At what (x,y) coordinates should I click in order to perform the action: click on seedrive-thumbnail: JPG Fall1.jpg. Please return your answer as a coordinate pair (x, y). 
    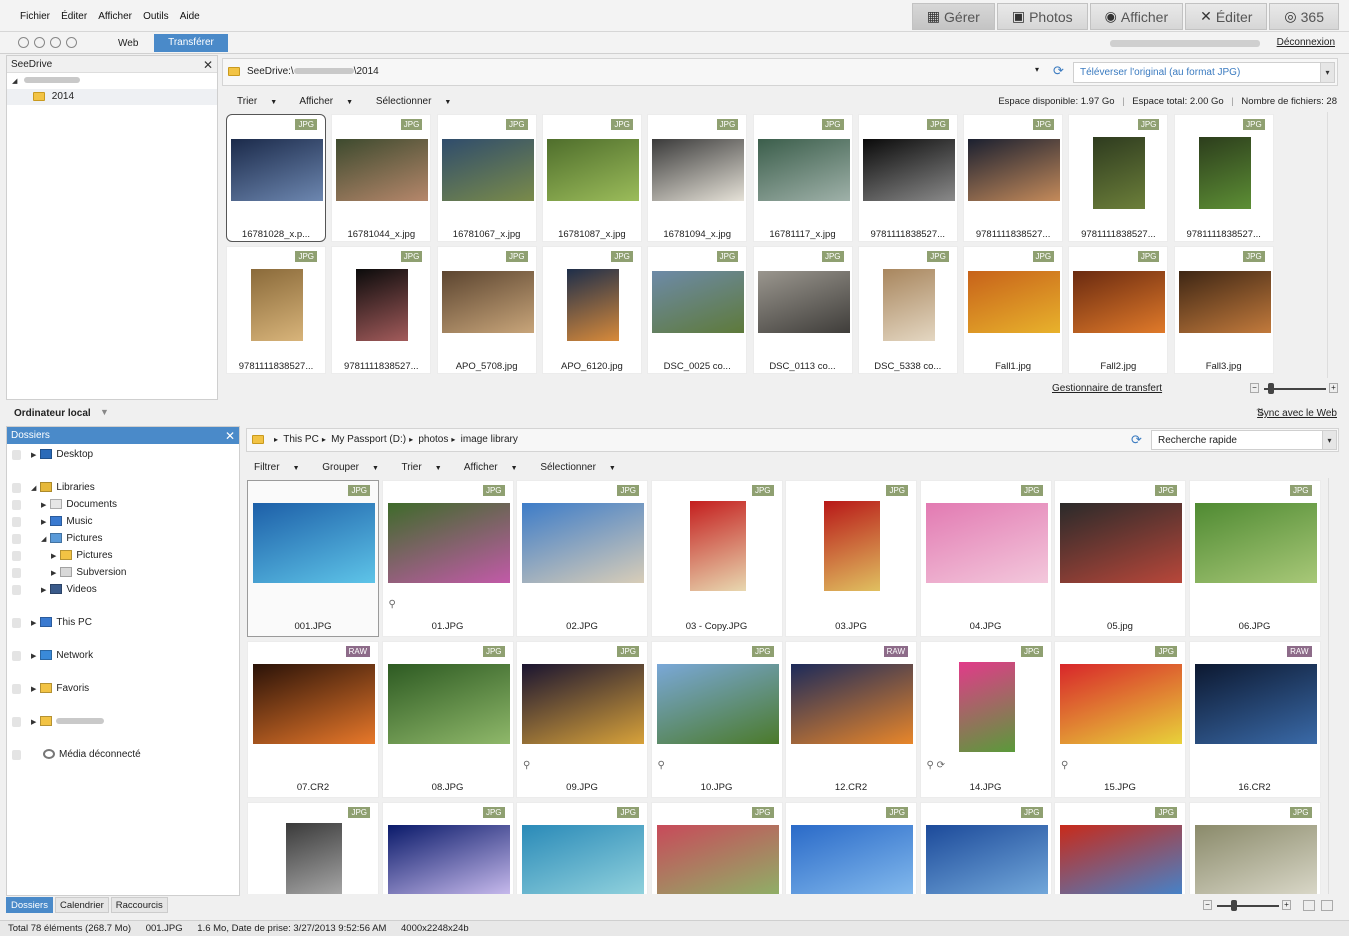
    Looking at the image, I should click on (1013, 310).